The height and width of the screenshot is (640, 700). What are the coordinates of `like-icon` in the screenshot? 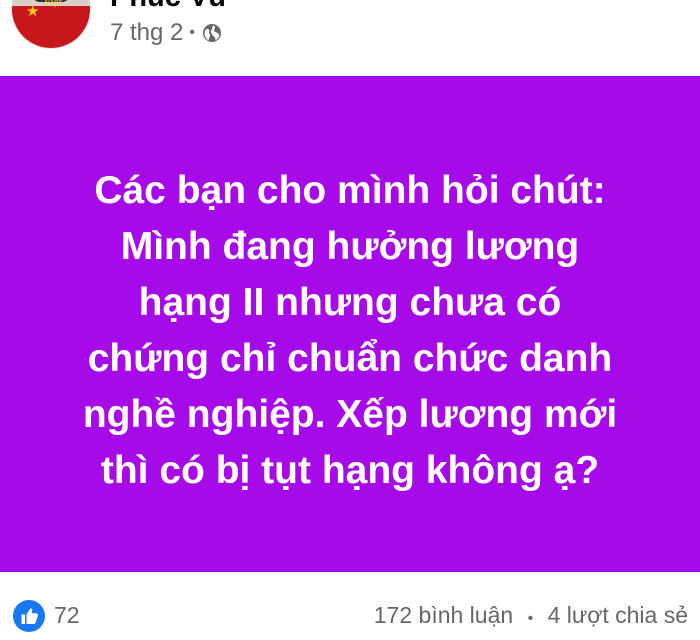 It's located at (29, 616).